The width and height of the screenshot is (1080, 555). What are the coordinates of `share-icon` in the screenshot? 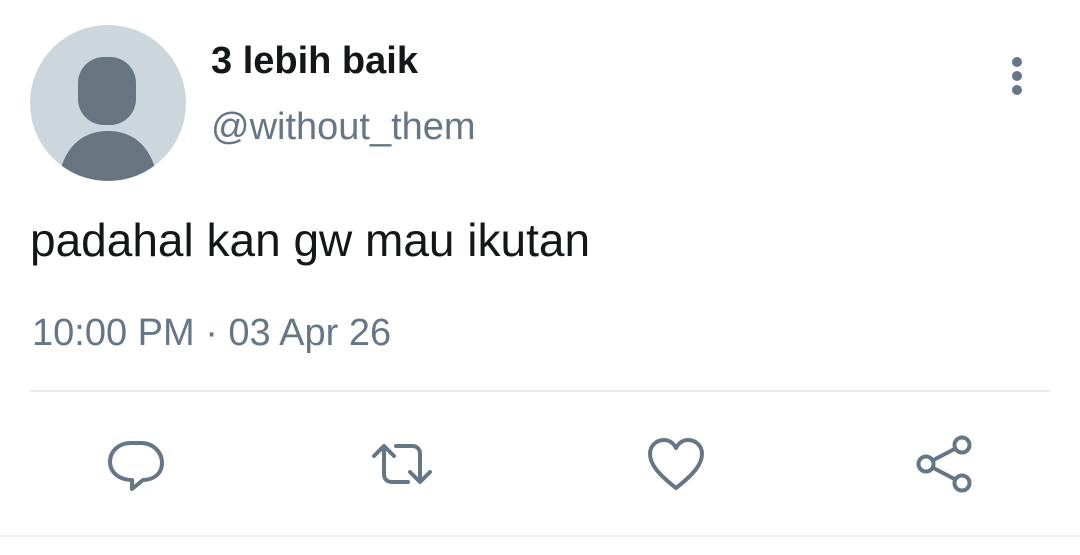 It's located at (944, 464).